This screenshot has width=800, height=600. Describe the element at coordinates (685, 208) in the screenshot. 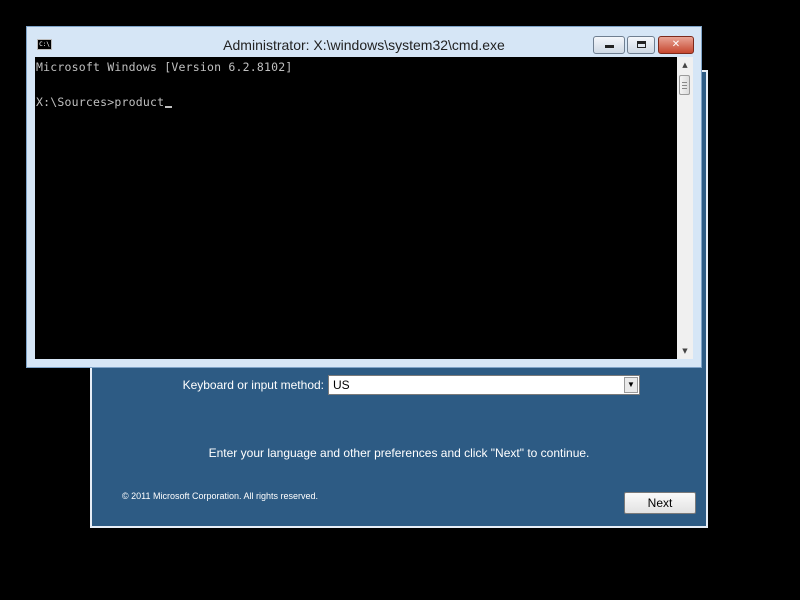

I see `vertical-scrollbar: ▲ ▼` at that location.